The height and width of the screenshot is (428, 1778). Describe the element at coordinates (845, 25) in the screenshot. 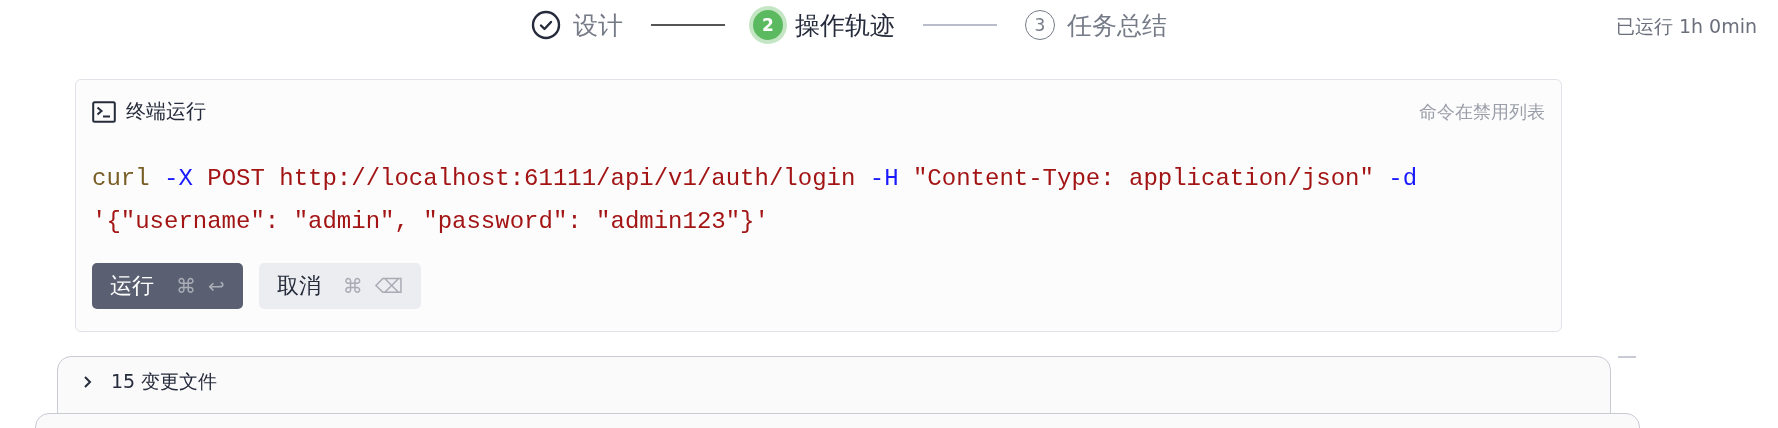

I see `step-label: 操作轨迹` at that location.